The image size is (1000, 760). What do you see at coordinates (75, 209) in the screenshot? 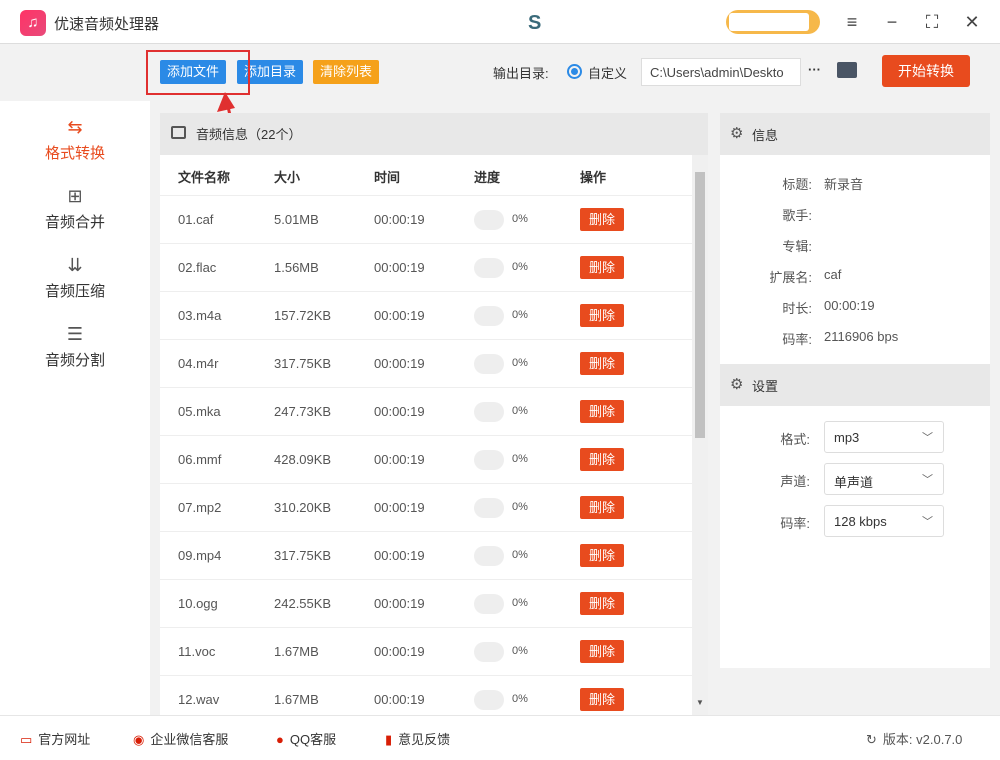
I see `sidebar-item-merge: ⊞ 音频合并` at bounding box center [75, 209].